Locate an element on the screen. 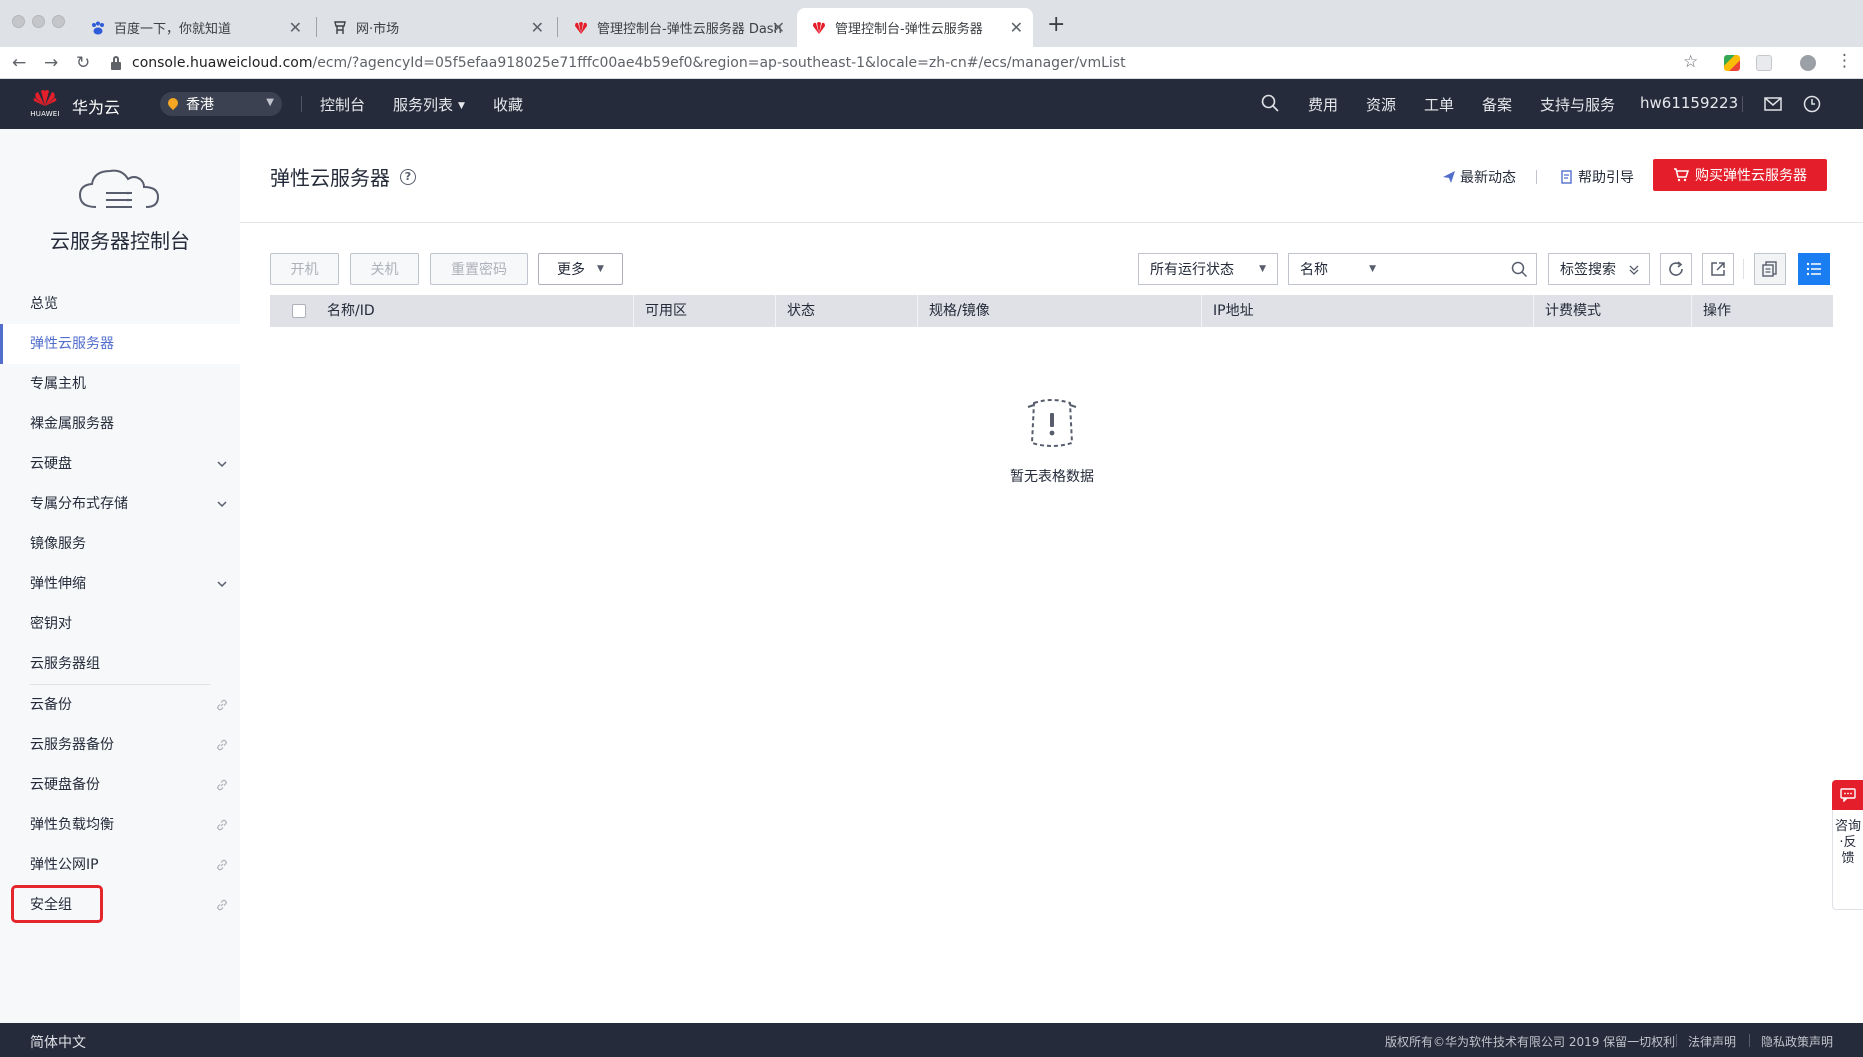 This screenshot has width=1863, height=1057. refresh-button is located at coordinates (1676, 269).